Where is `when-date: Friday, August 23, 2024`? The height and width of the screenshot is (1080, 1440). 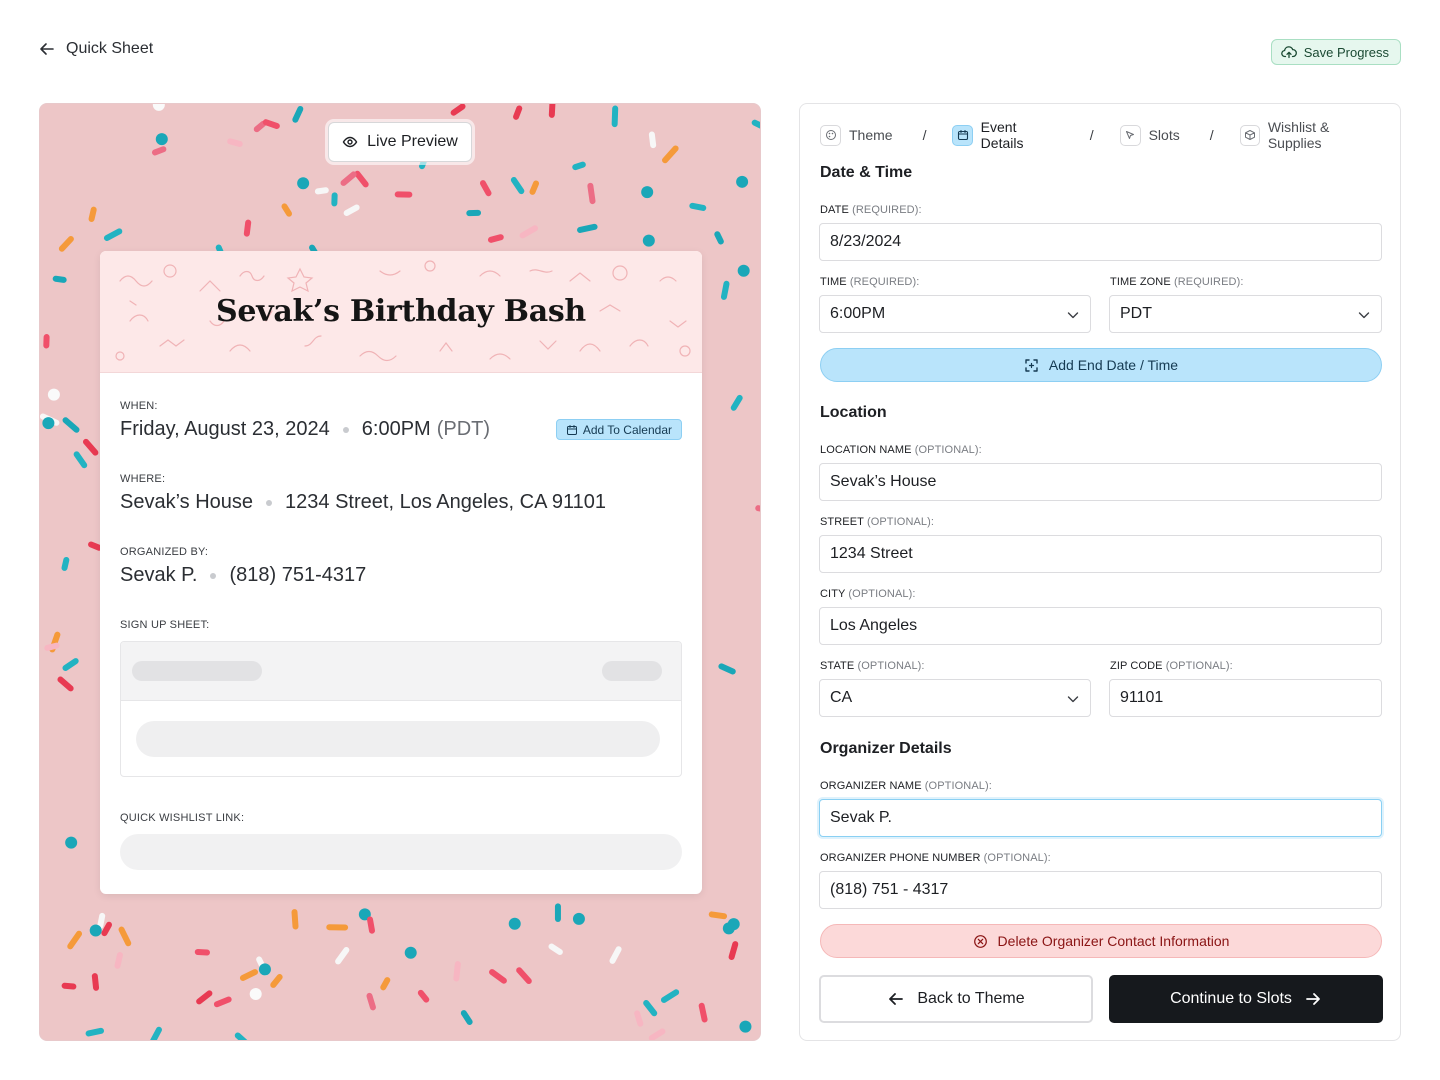
when-date: Friday, August 23, 2024 is located at coordinates (225, 429).